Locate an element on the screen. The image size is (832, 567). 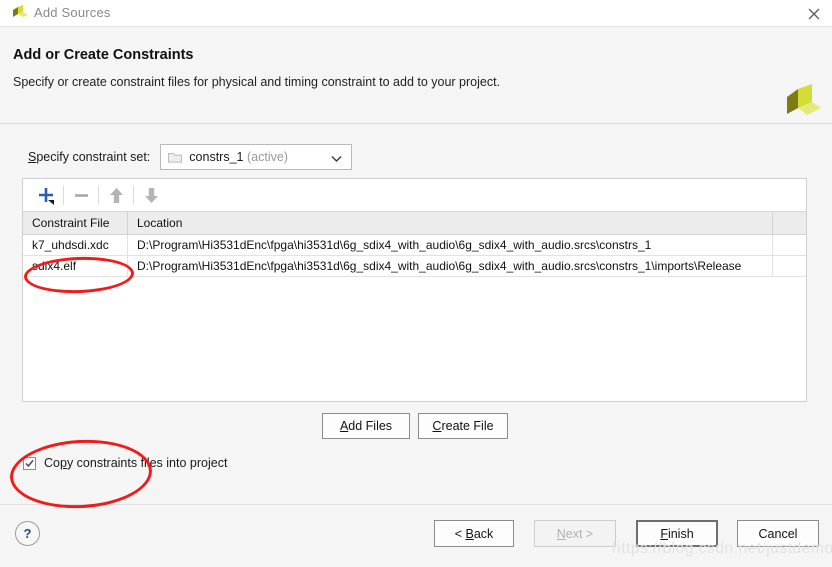
copy-constraints-row: Copy constraints files into project is located at coordinates (125, 463).